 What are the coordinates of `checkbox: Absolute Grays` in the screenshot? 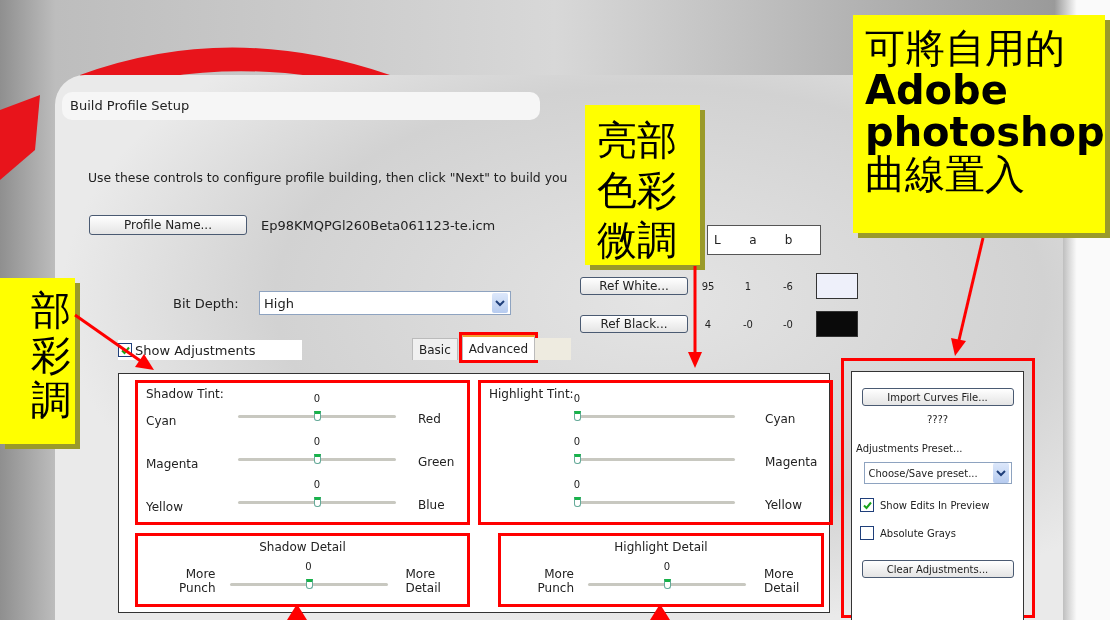 It's located at (908, 533).